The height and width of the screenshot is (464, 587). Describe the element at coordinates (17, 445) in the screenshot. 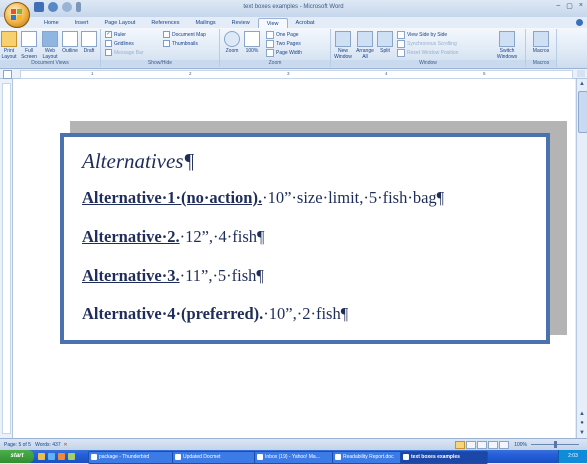

I see `page-count: Page: 5 of 5` at that location.